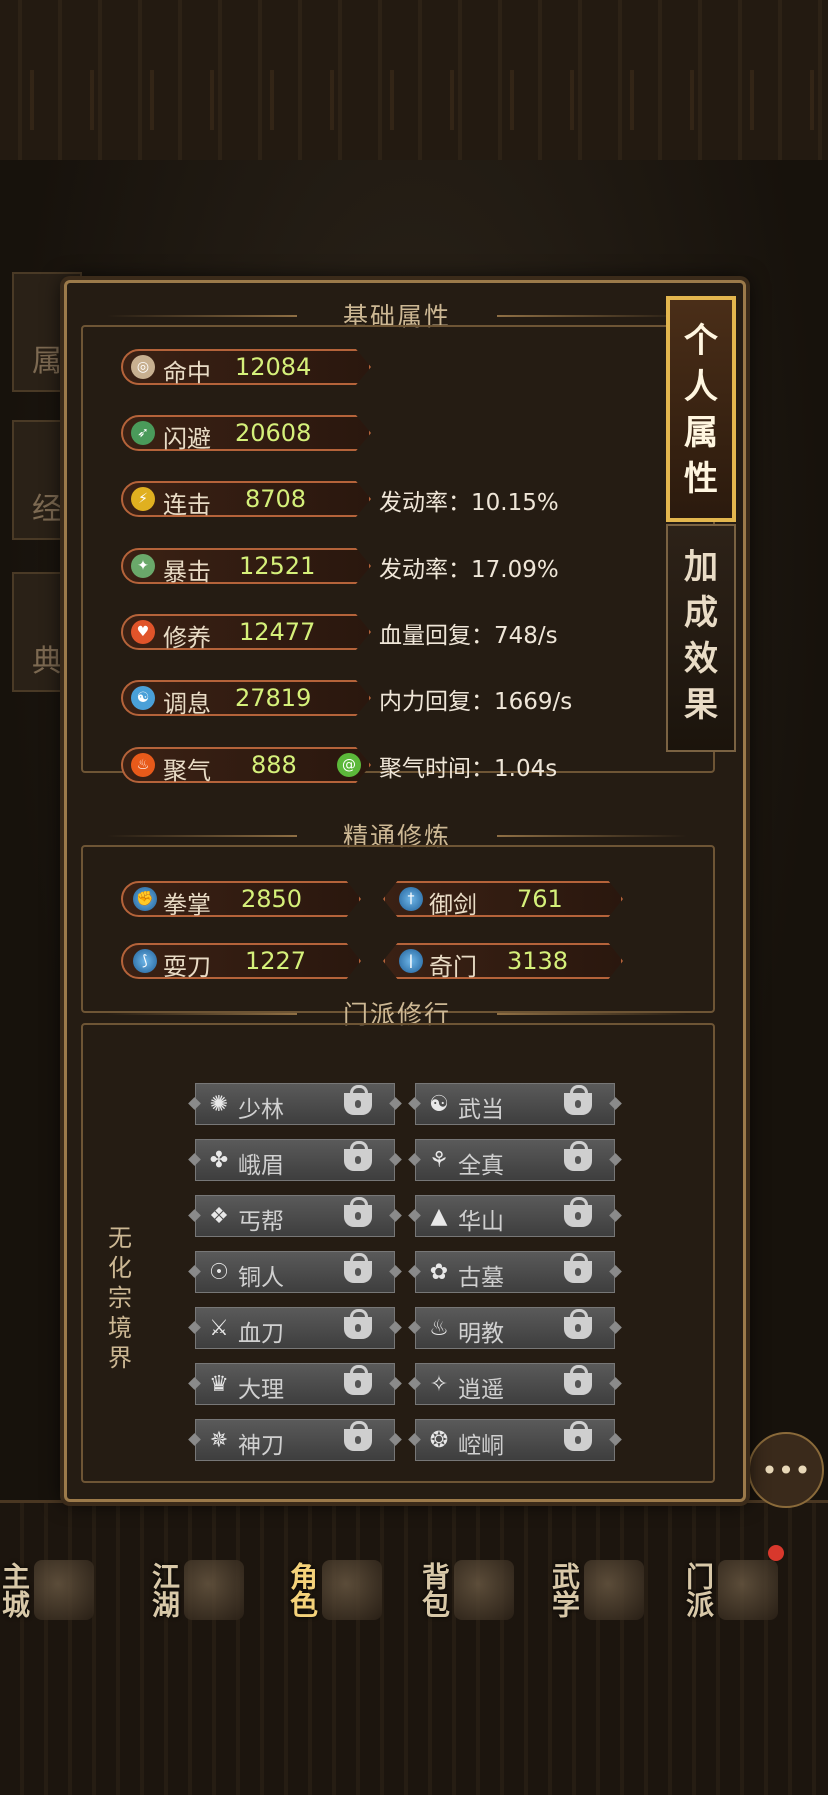  Describe the element at coordinates (453, 905) in the screenshot. I see `mastery-name: 御剑` at that location.